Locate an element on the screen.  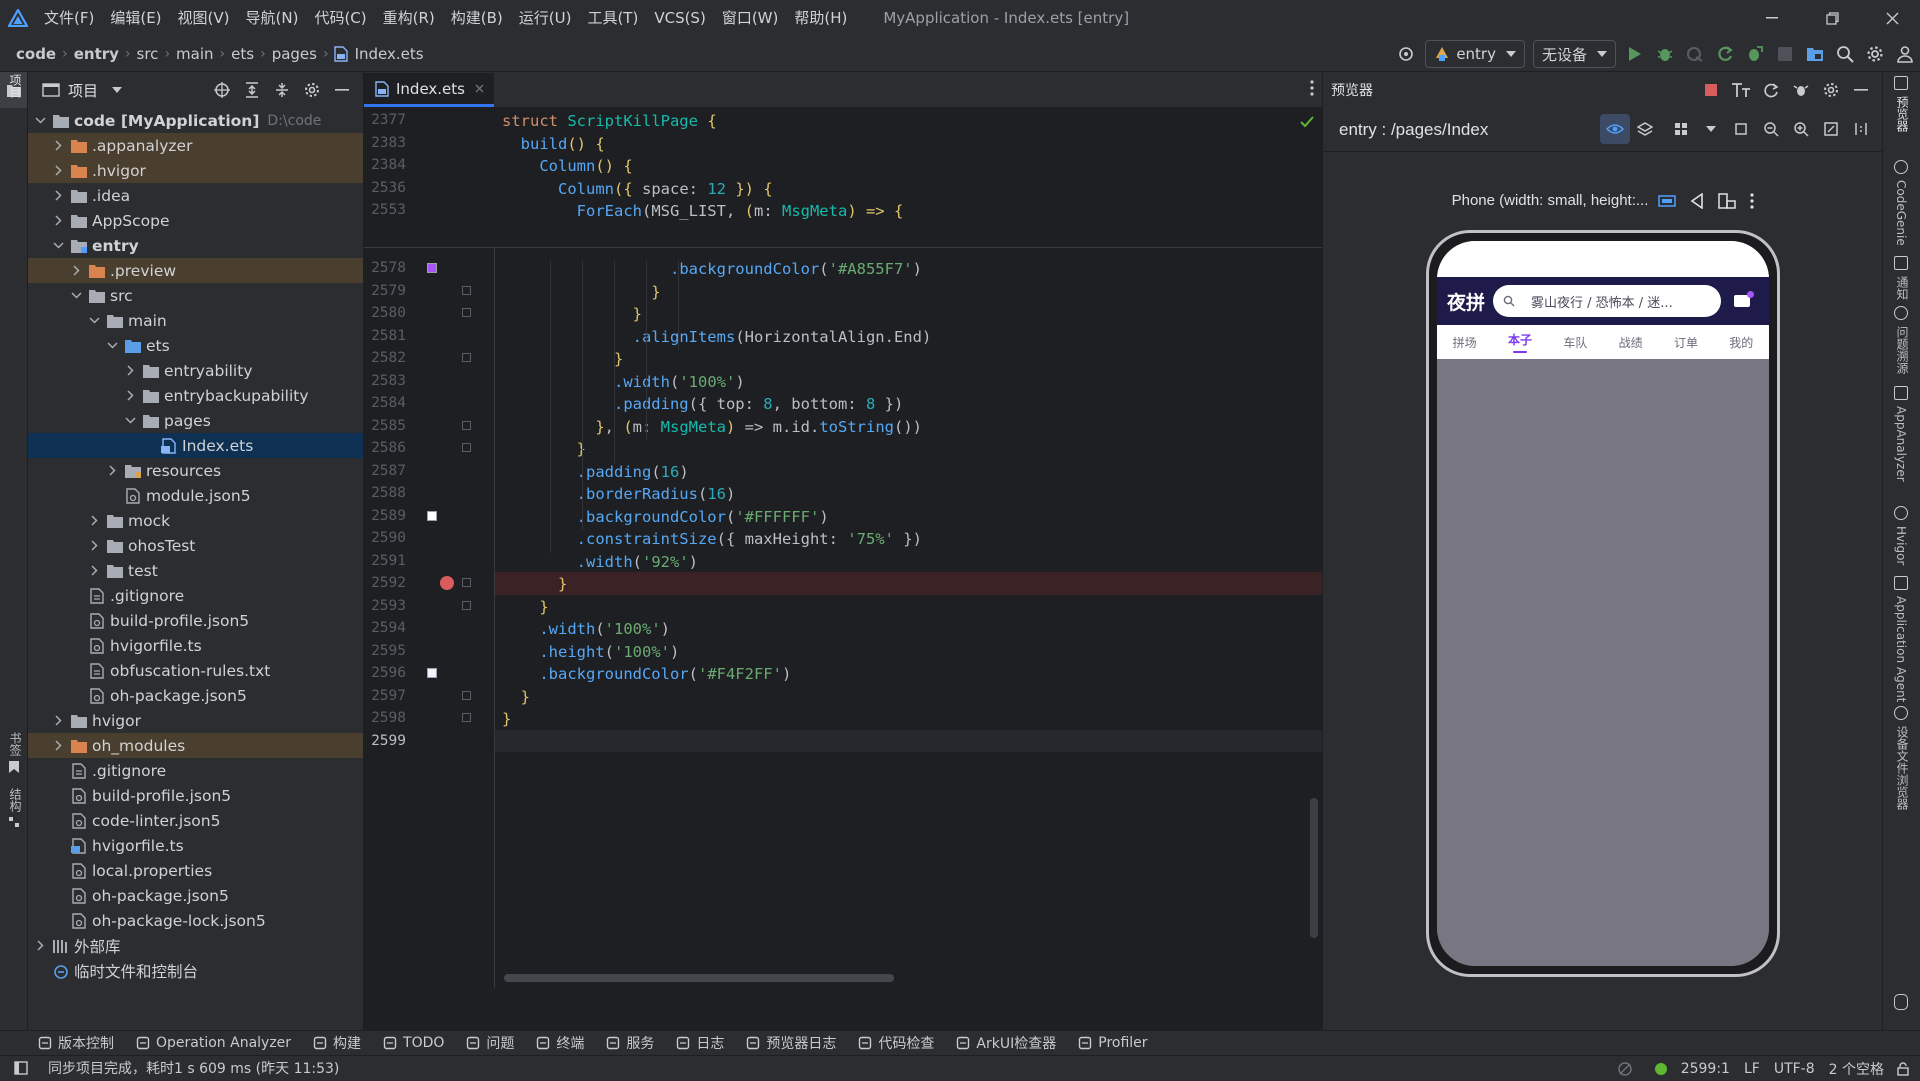
tree-item: 外部库 is located at coordinates (195, 945).